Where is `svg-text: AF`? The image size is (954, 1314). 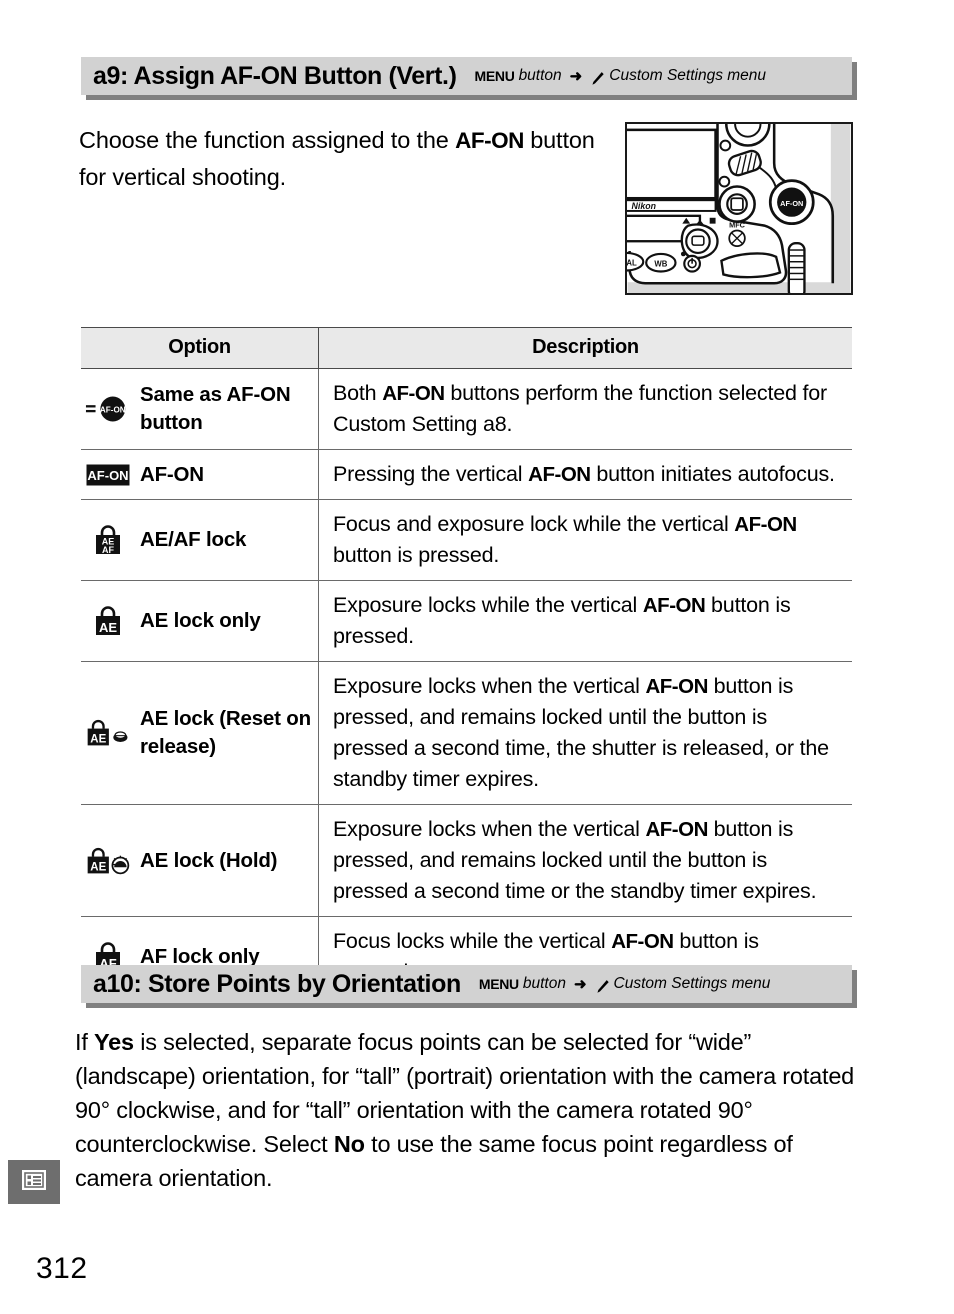
svg-text: AF is located at coordinates (108, 550).